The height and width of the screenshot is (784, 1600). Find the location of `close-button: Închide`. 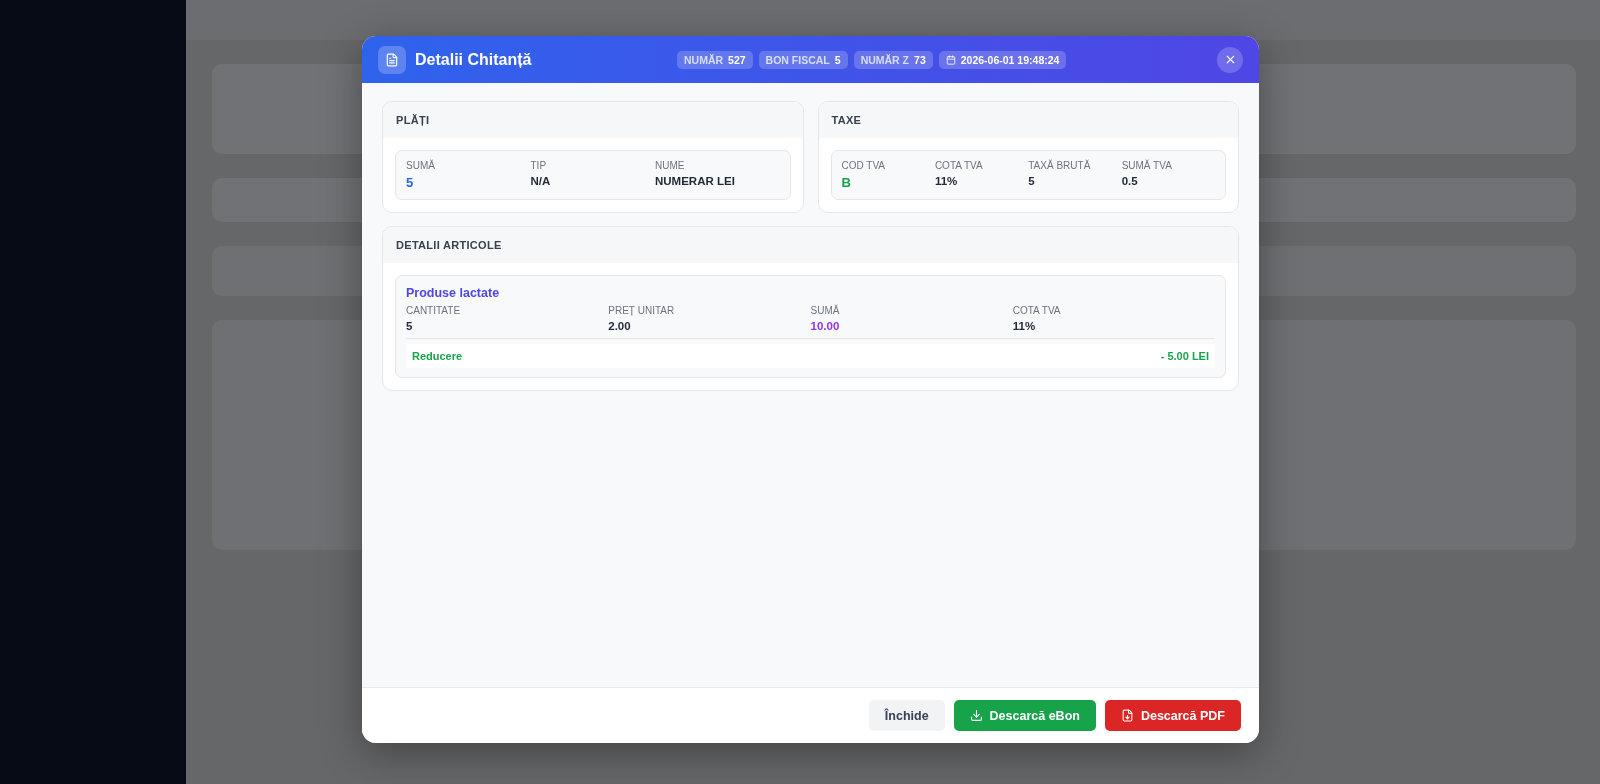

close-button: Închide is located at coordinates (906, 715).